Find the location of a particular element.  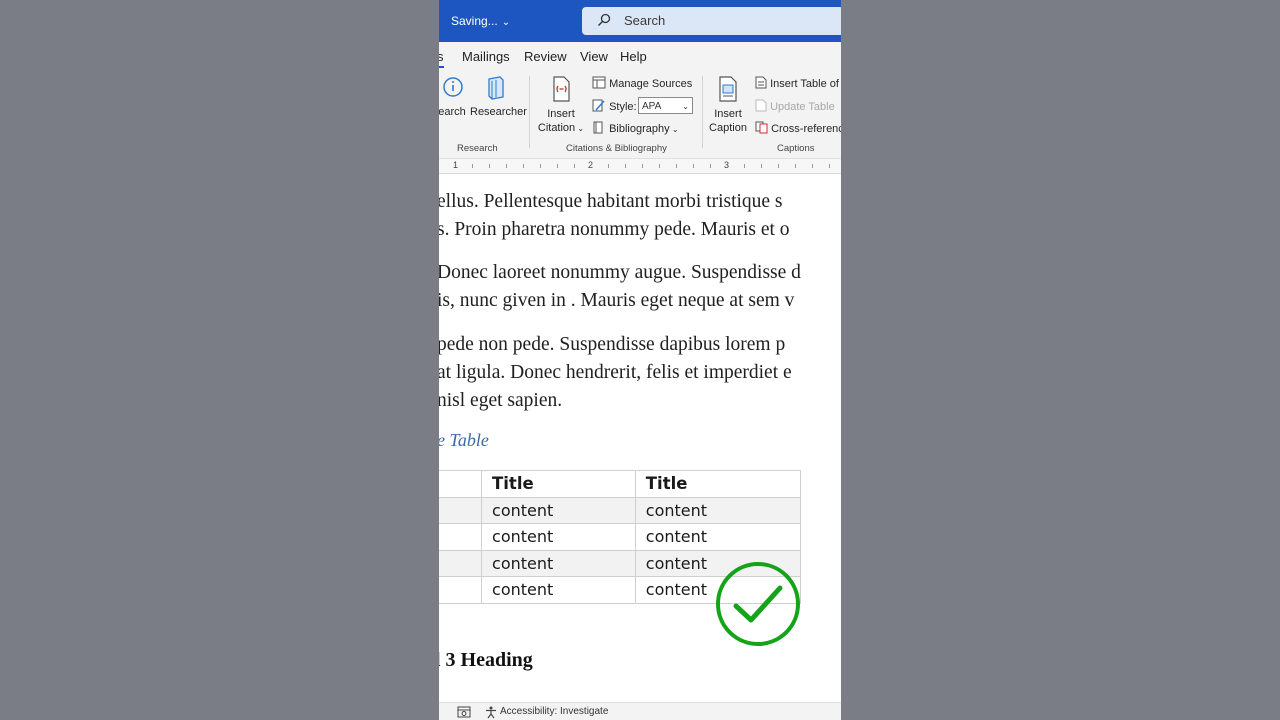

ruler-mark: 2 is located at coordinates (591, 165).